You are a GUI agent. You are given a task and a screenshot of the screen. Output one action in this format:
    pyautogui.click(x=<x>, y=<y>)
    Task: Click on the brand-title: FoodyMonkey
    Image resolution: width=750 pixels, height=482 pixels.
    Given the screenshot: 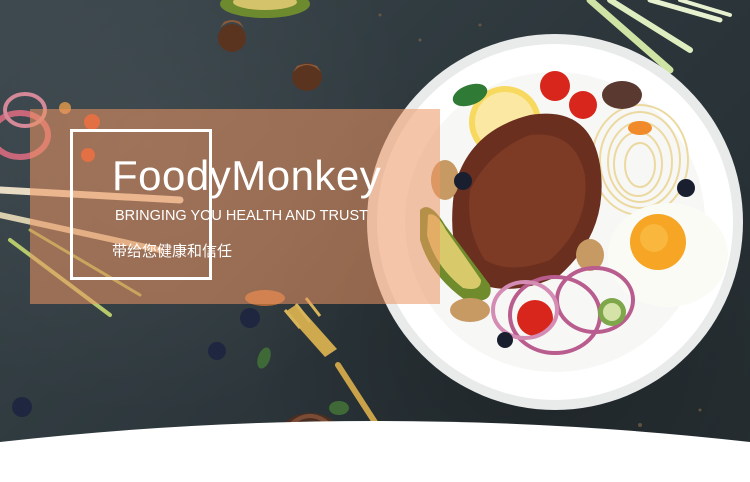 What is the action you would take?
    pyautogui.click(x=247, y=175)
    